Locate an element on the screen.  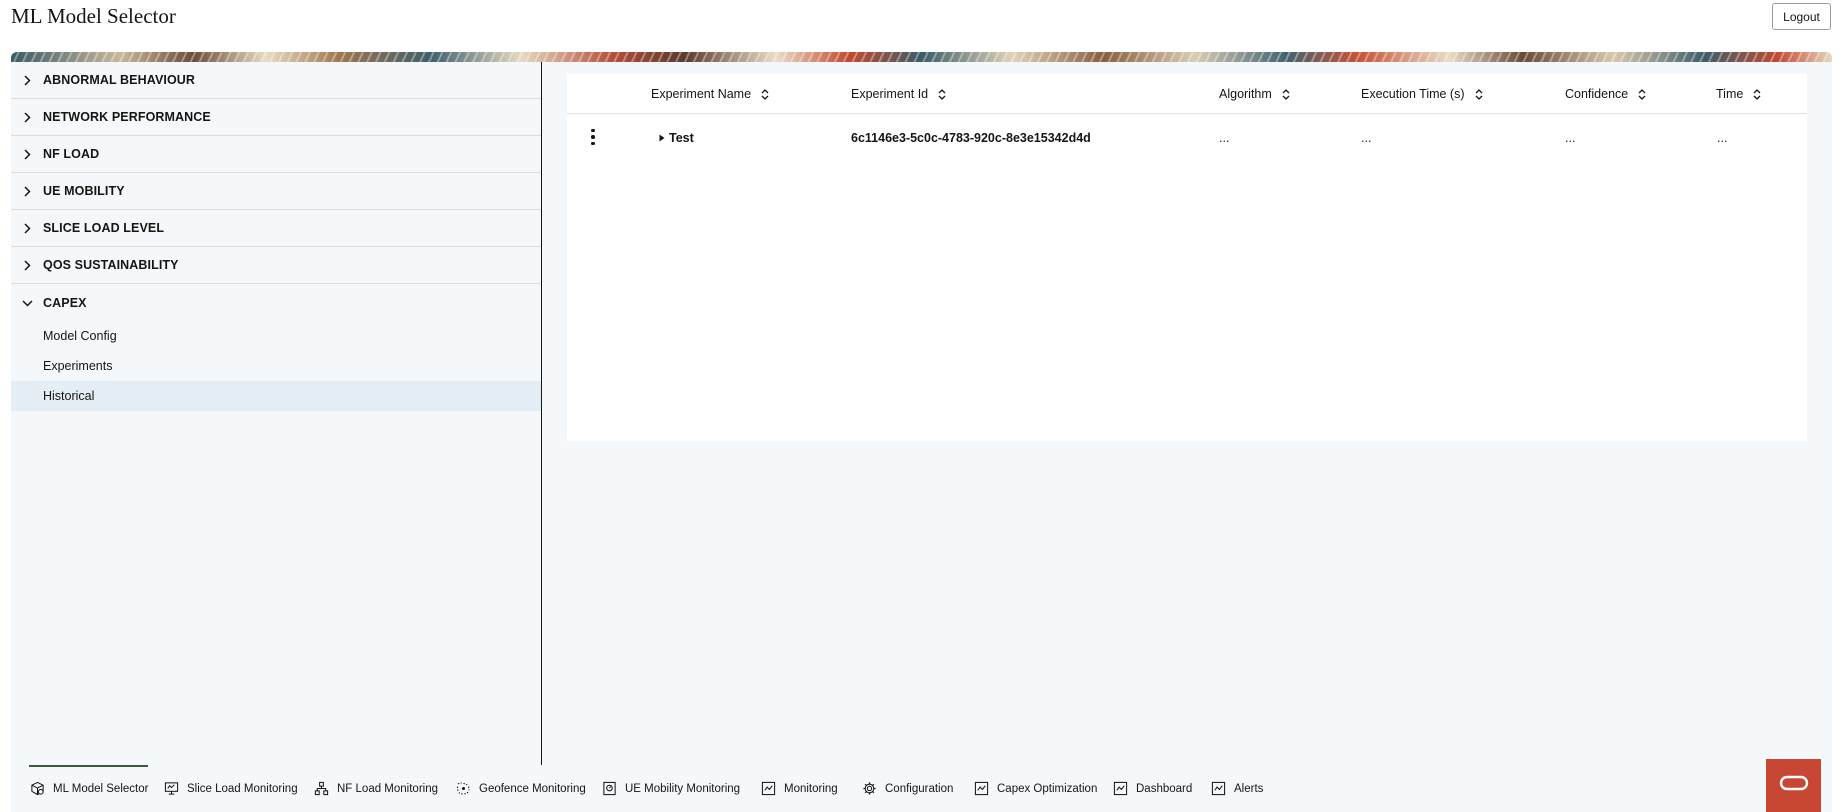
tab-ue-mobility-monitoring: UE Mobility Monitoring is located at coordinates (670, 788).